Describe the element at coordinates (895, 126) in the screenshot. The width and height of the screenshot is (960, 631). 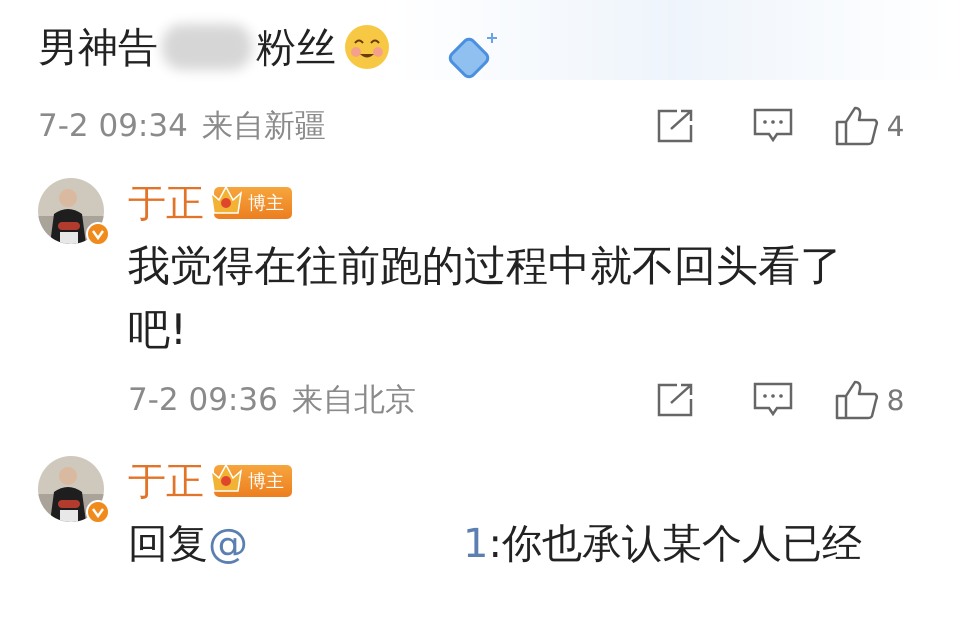
I see `like-count: 4` at that location.